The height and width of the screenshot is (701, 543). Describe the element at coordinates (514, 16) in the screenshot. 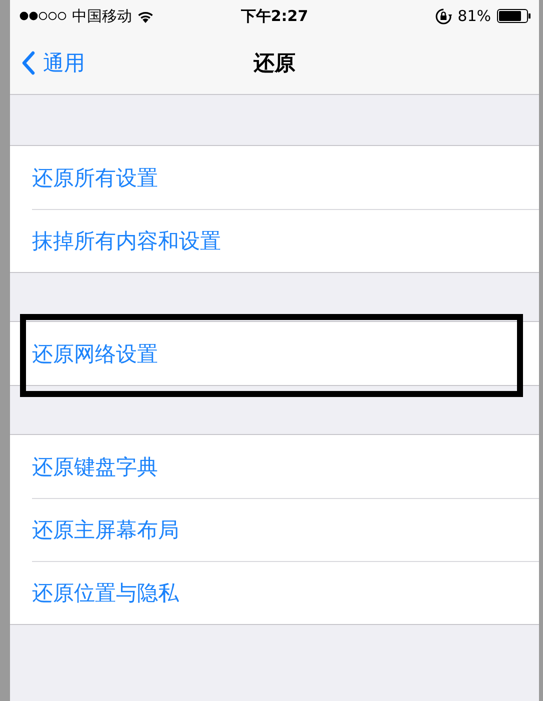

I see `battery-icon` at that location.